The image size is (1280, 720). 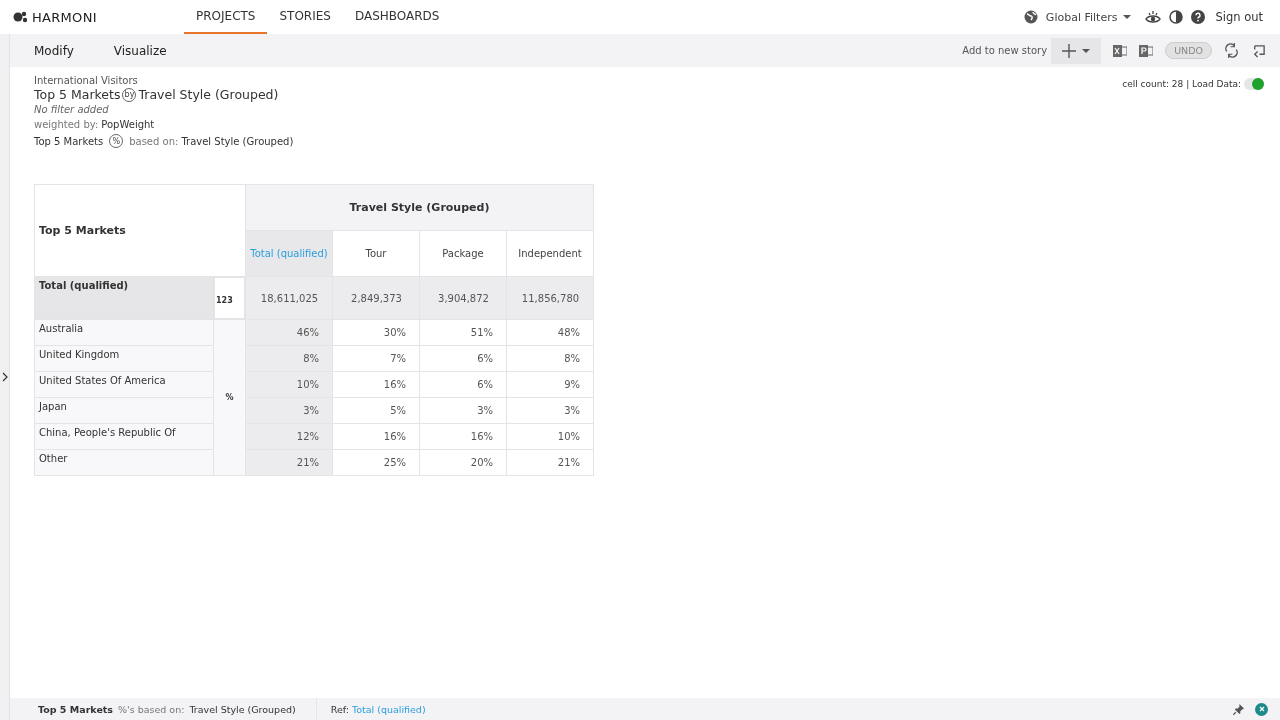 What do you see at coordinates (21, 17) in the screenshot?
I see `logo-icon` at bounding box center [21, 17].